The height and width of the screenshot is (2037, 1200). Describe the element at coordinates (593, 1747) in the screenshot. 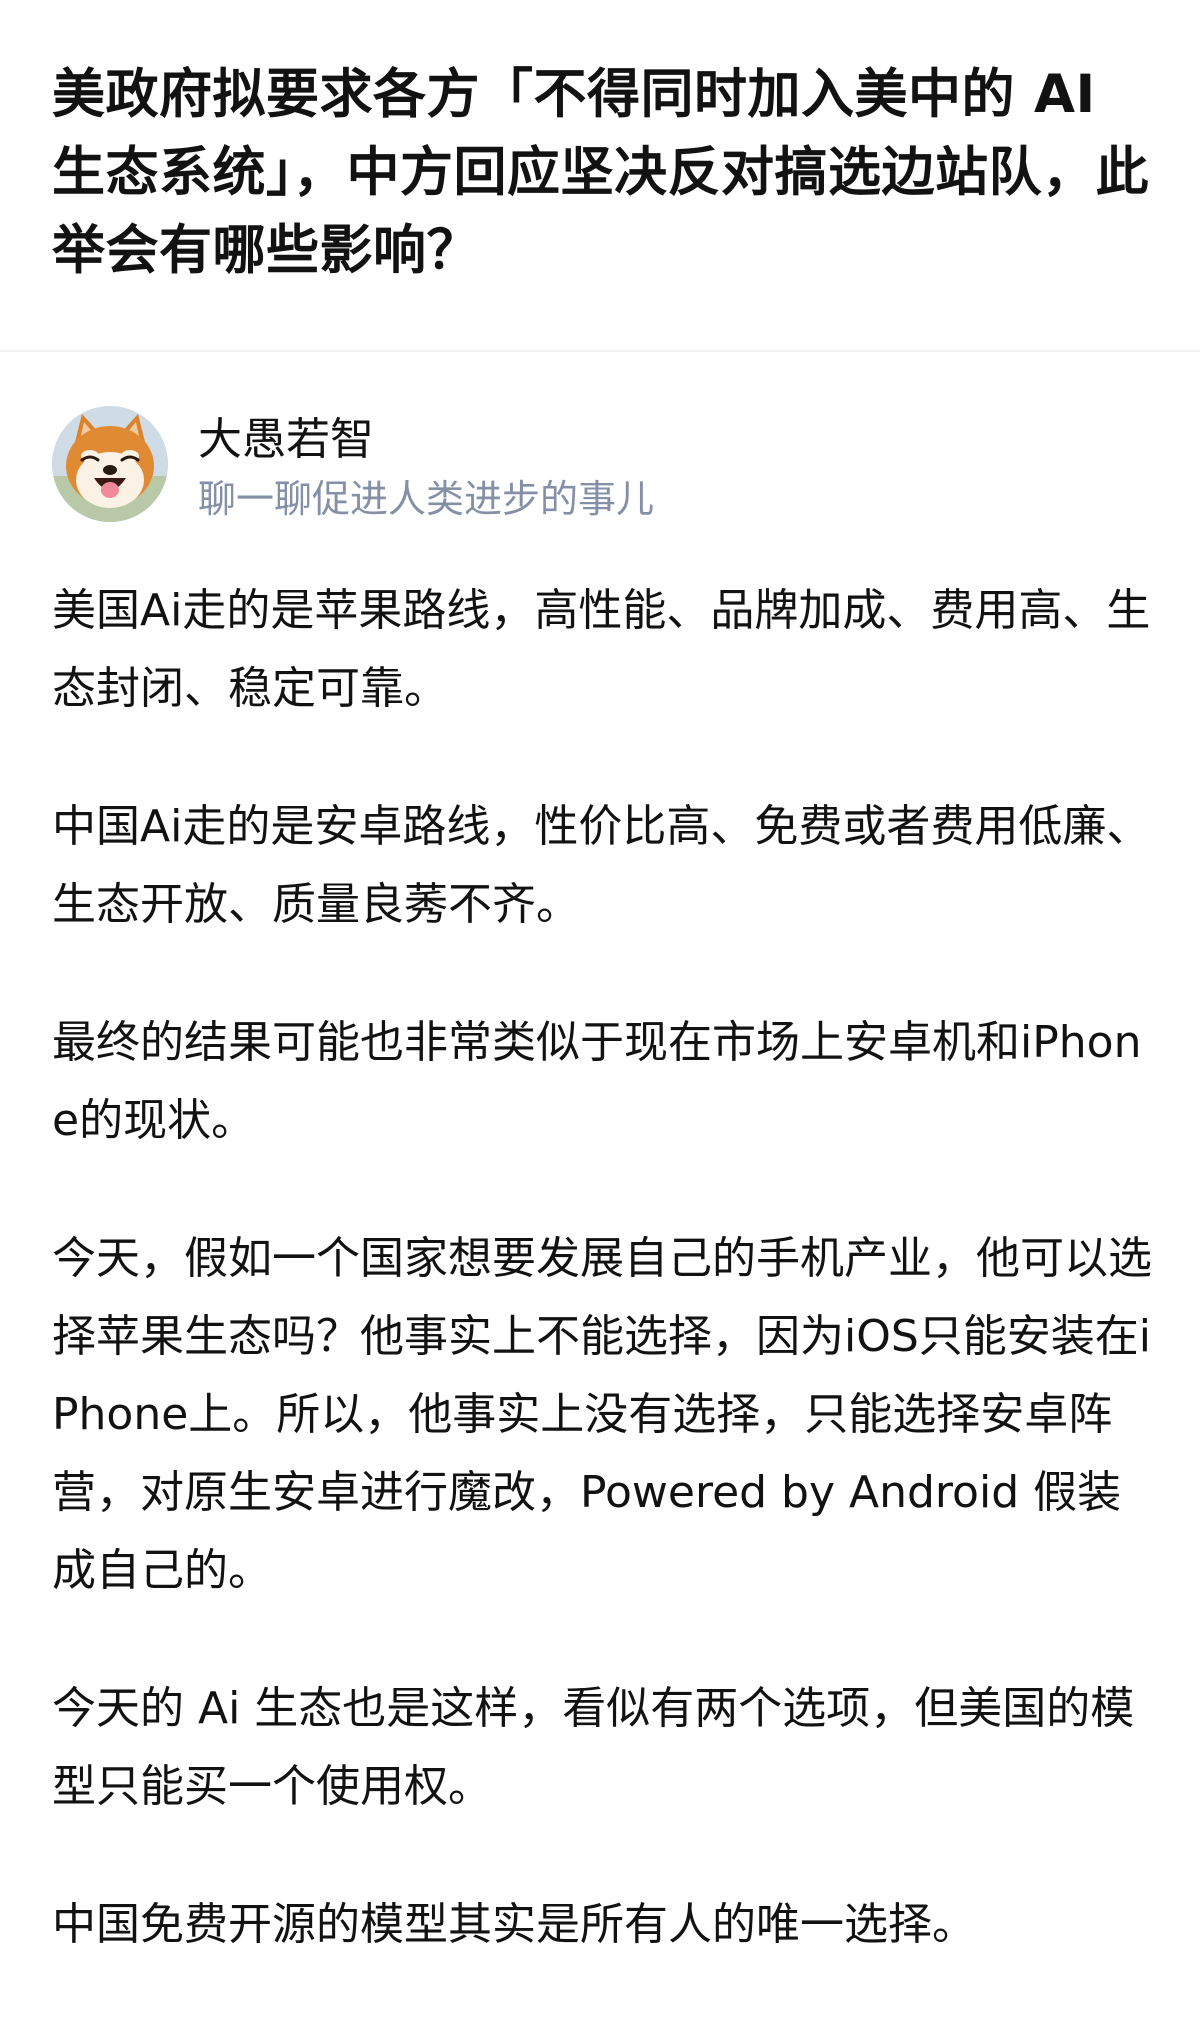

I see `answer-paragraph: 今天的 Ai 生态也是这样，看似有两个选项，但美国的模型只能买一个使用权。` at that location.